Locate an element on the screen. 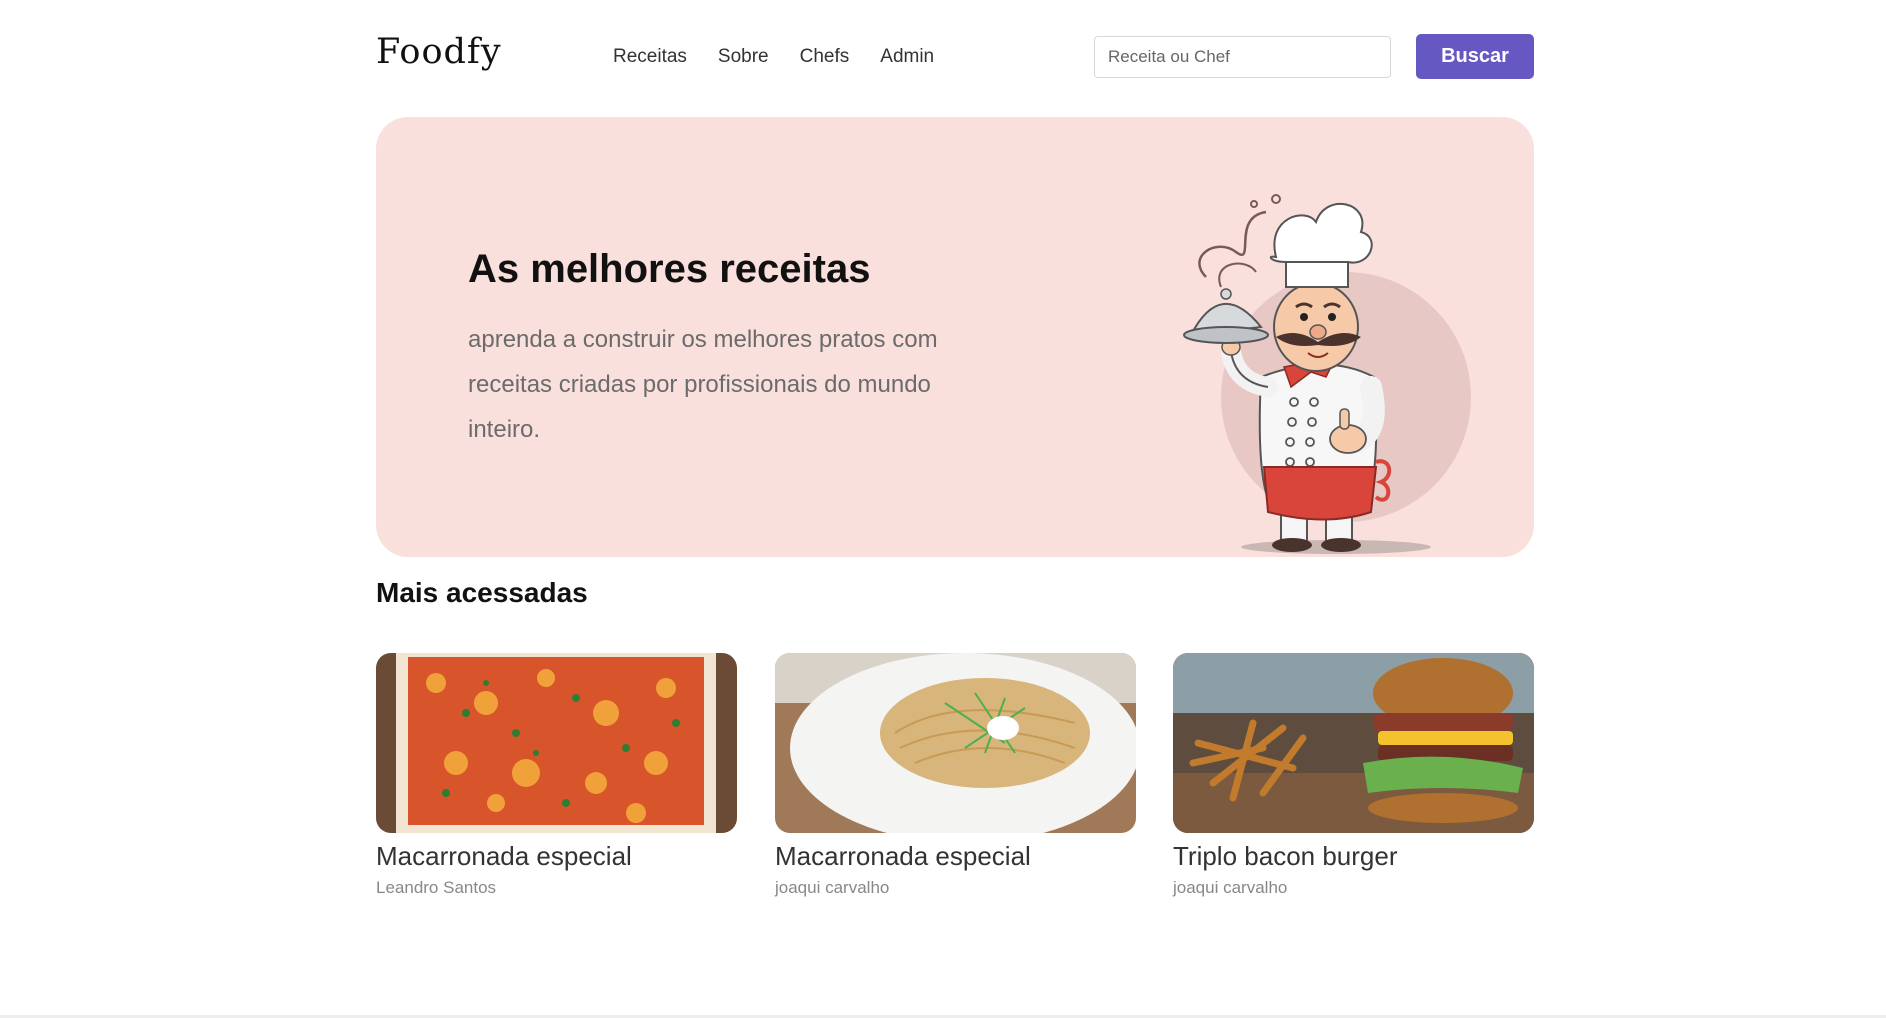 This screenshot has width=1886, height=1018. recipe-card: Macarronada especial Leandro Santos is located at coordinates (556, 775).